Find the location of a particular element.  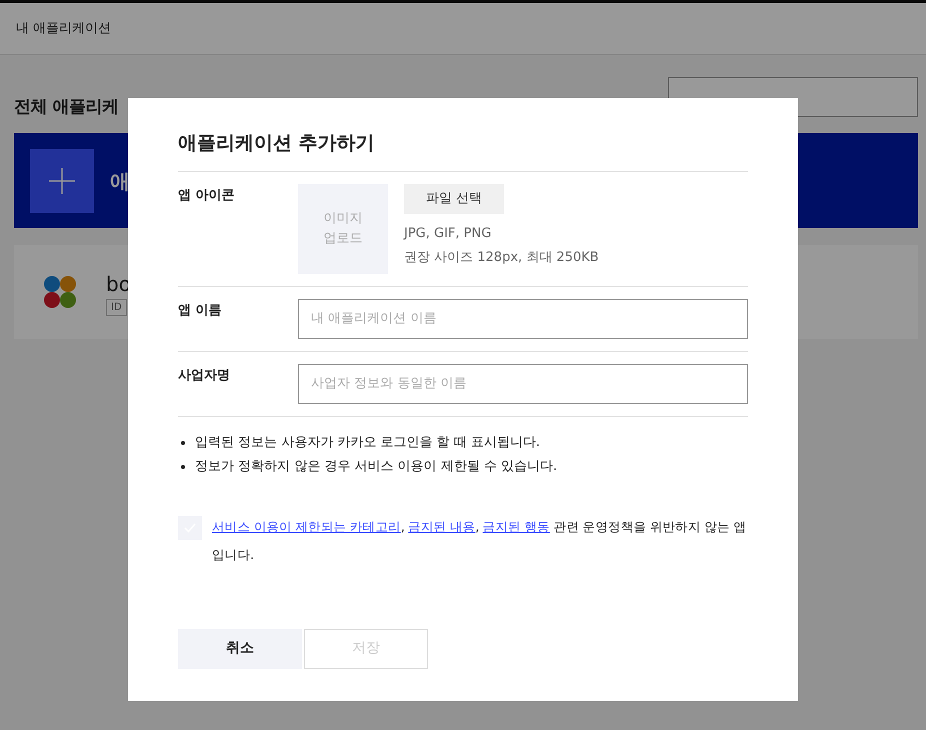

hint-text: JPG, GIF, PNG is located at coordinates (448, 233).